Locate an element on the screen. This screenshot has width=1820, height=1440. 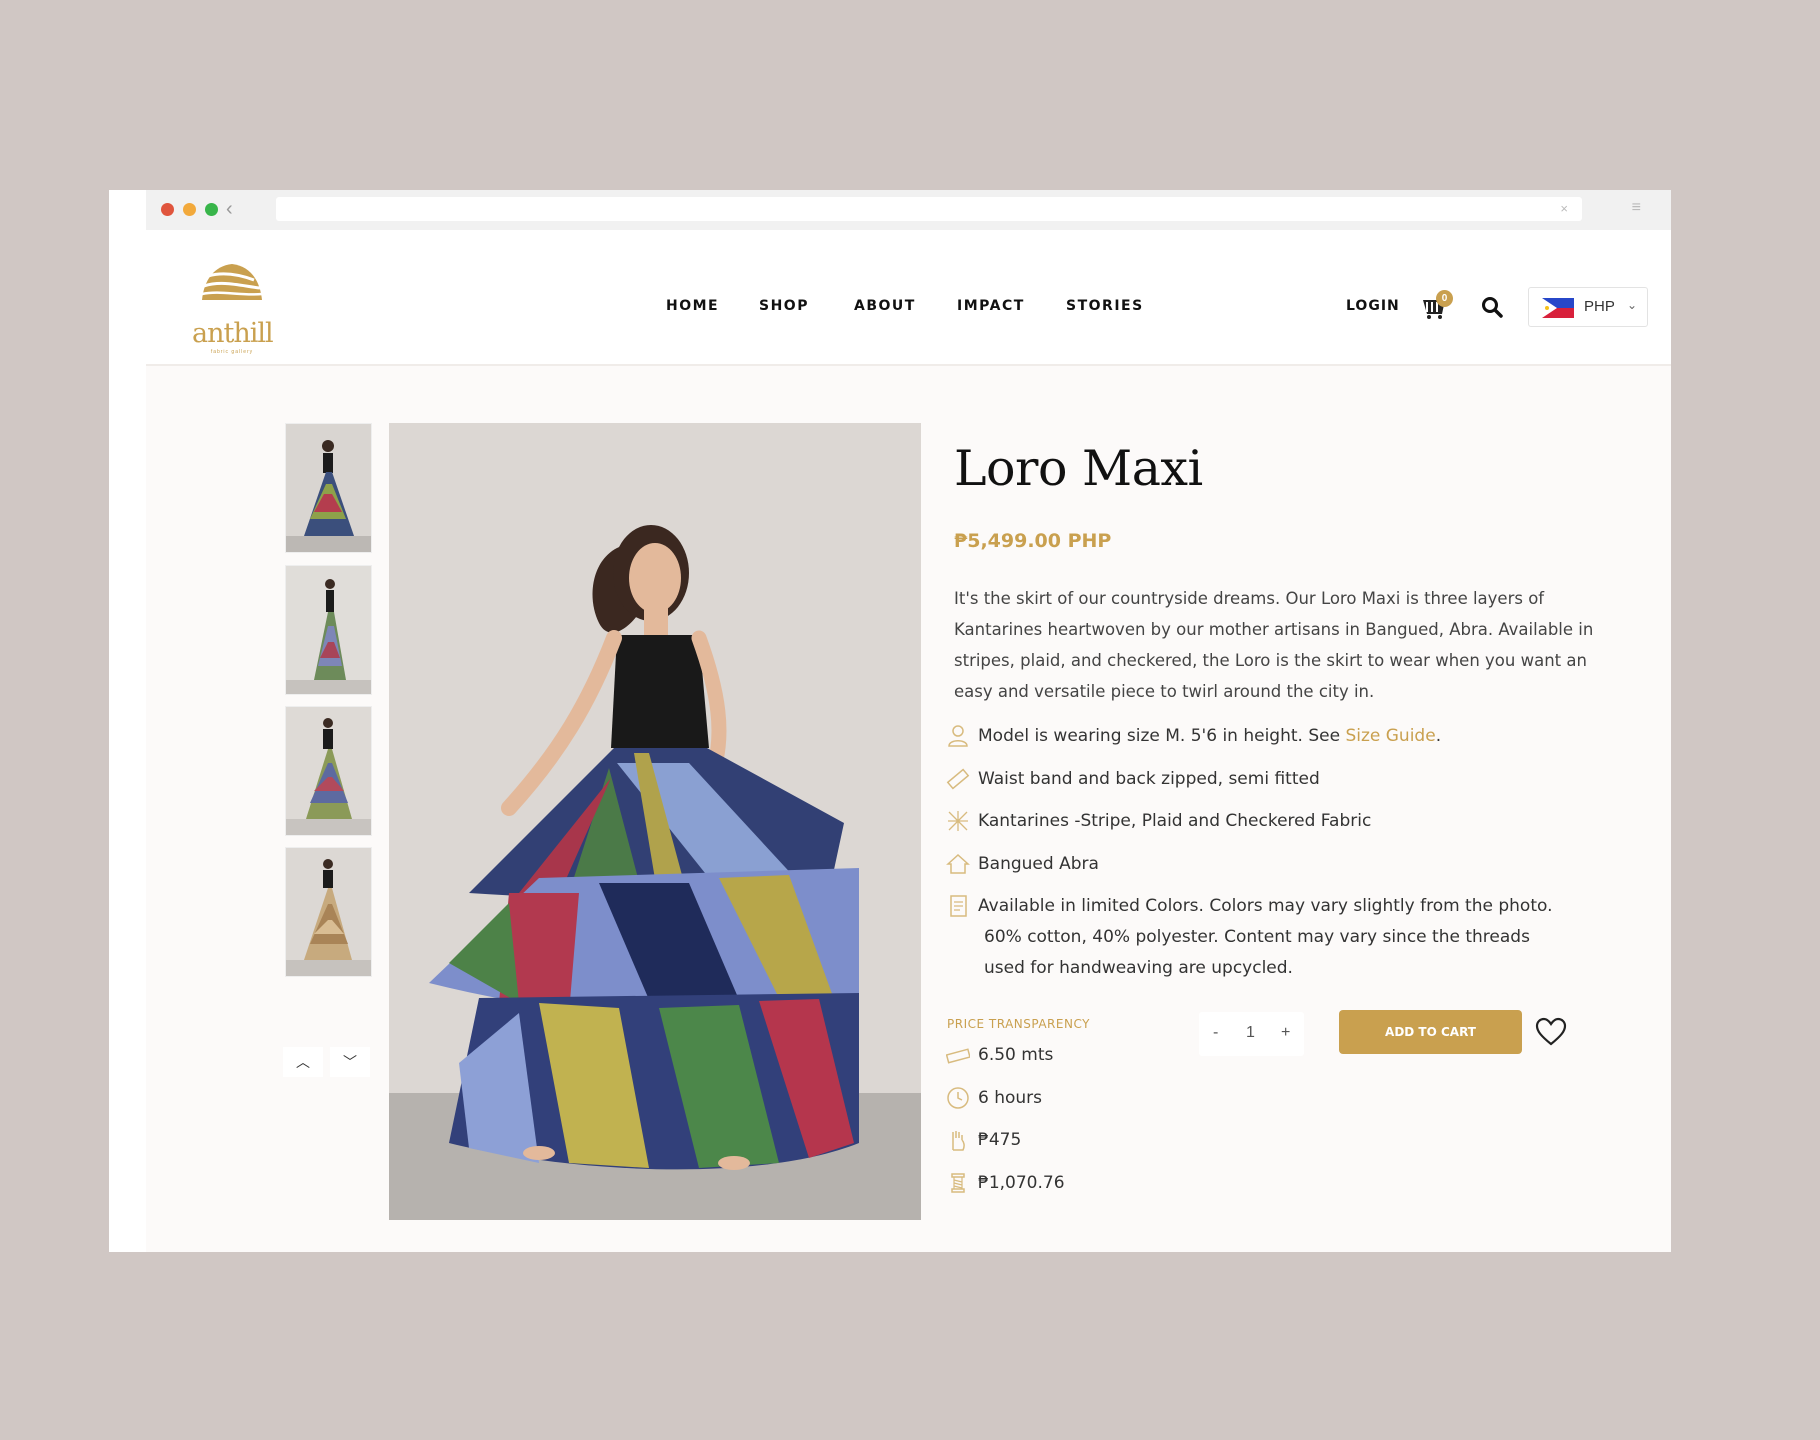
clock-icon is located at coordinates (958, 1098).